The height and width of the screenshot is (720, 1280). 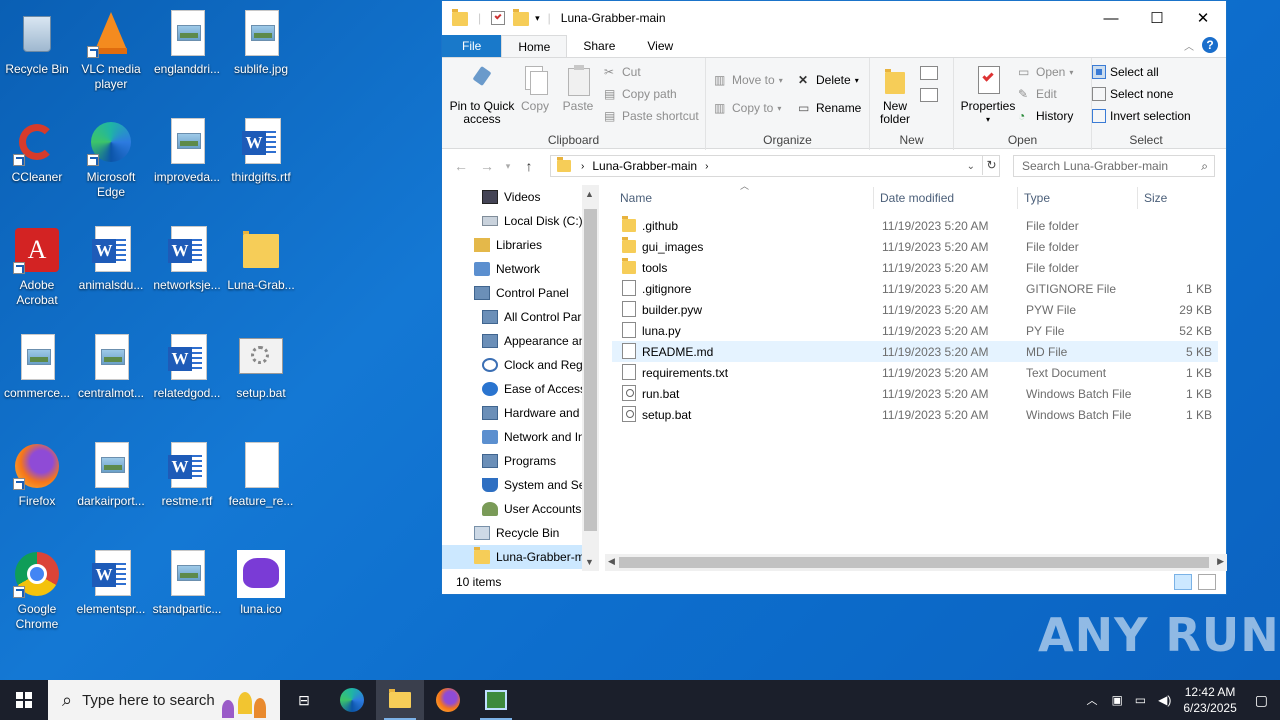 I want to click on nav-scrollbar: ▲ ▼, so click(x=590, y=378).